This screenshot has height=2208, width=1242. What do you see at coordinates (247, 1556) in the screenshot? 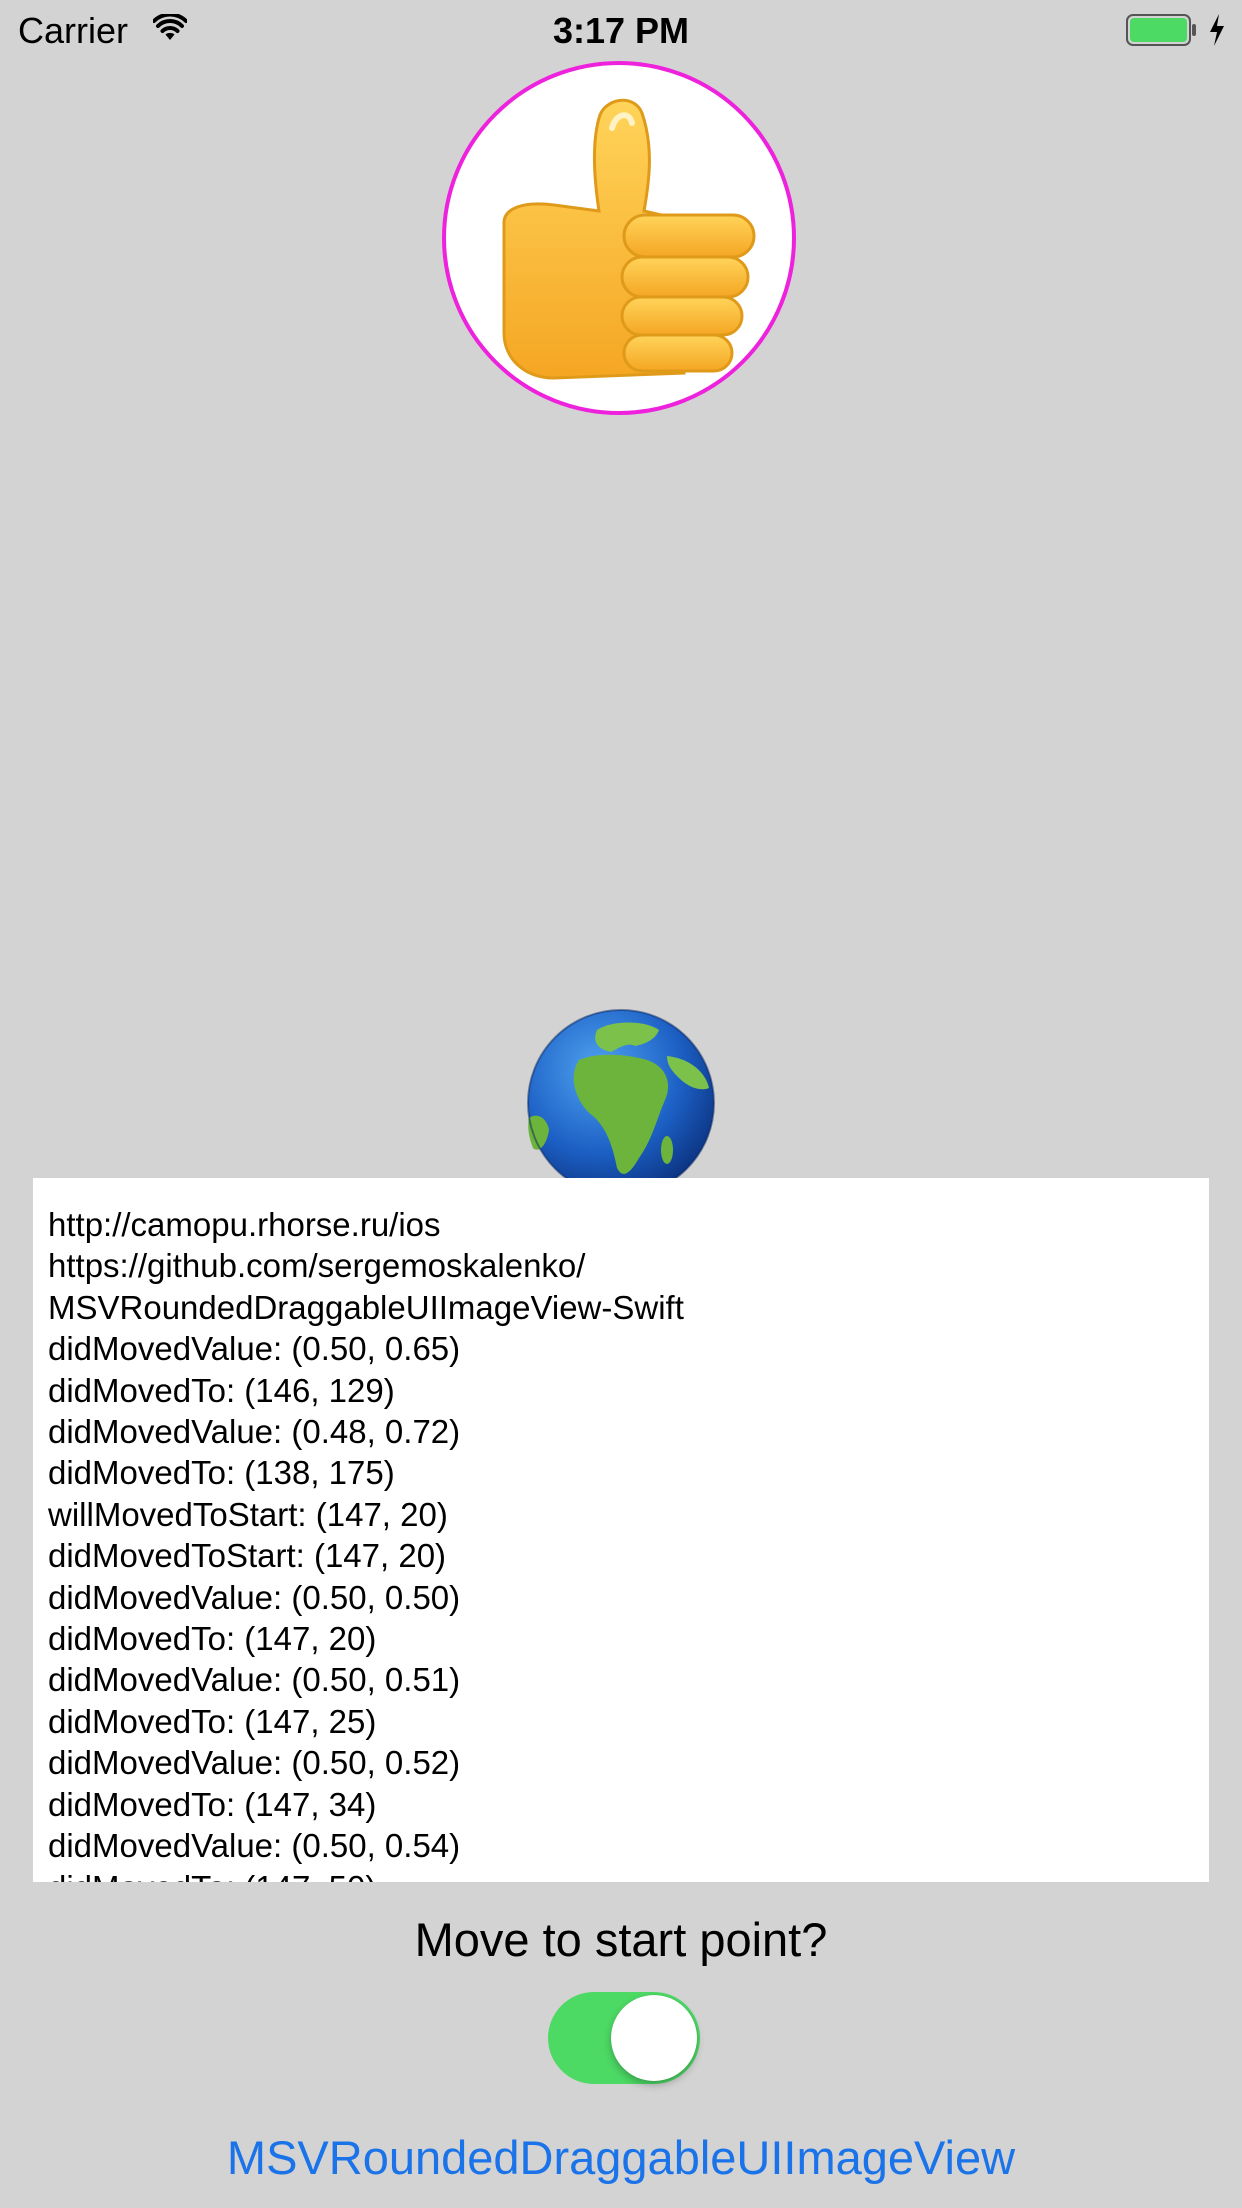
I see `log-line: didMovedToStart: (147, 20)` at bounding box center [247, 1556].